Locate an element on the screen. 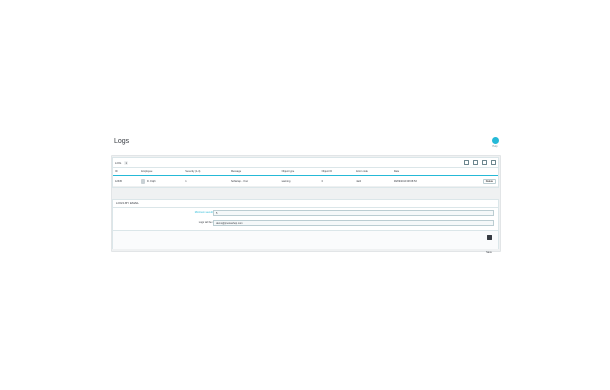  logs-header-label: LOG is located at coordinates (118, 162).